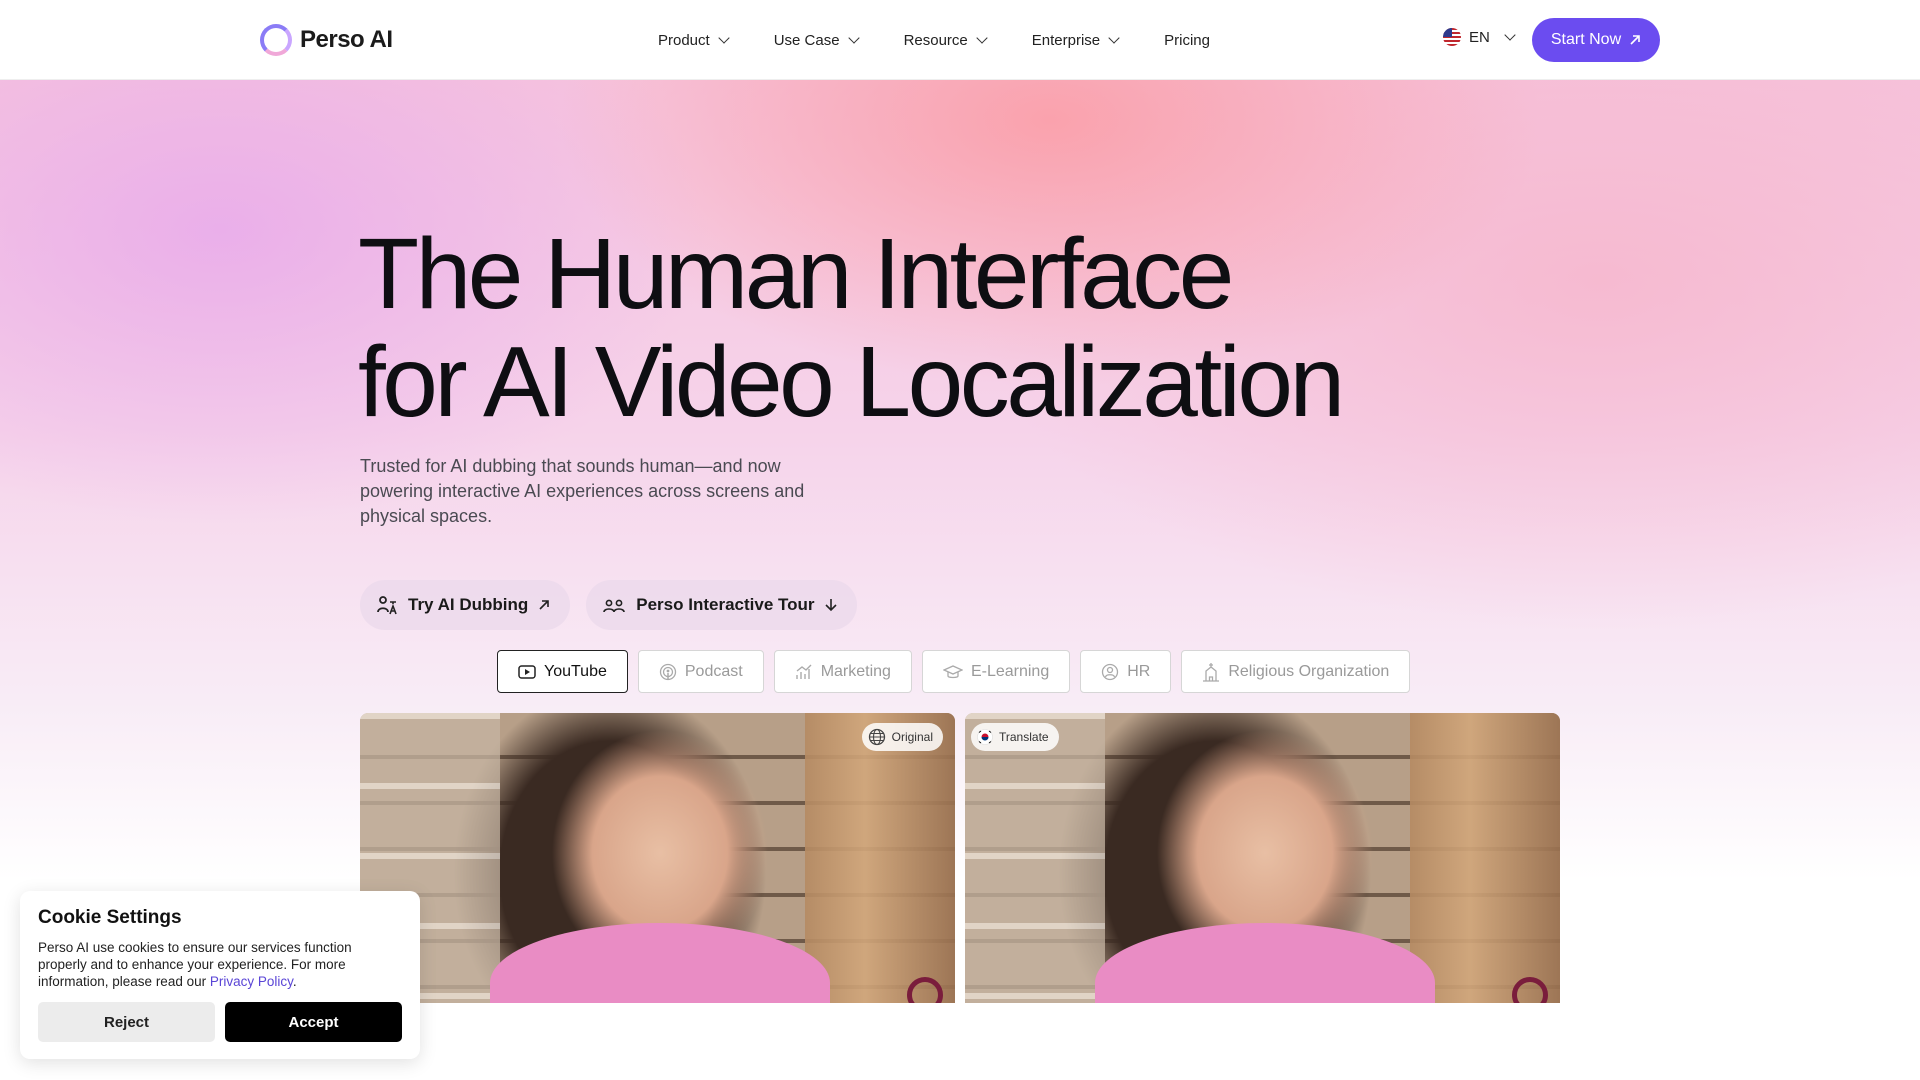 The image size is (1920, 1080). I want to click on tab-label: YouTube, so click(575, 671).